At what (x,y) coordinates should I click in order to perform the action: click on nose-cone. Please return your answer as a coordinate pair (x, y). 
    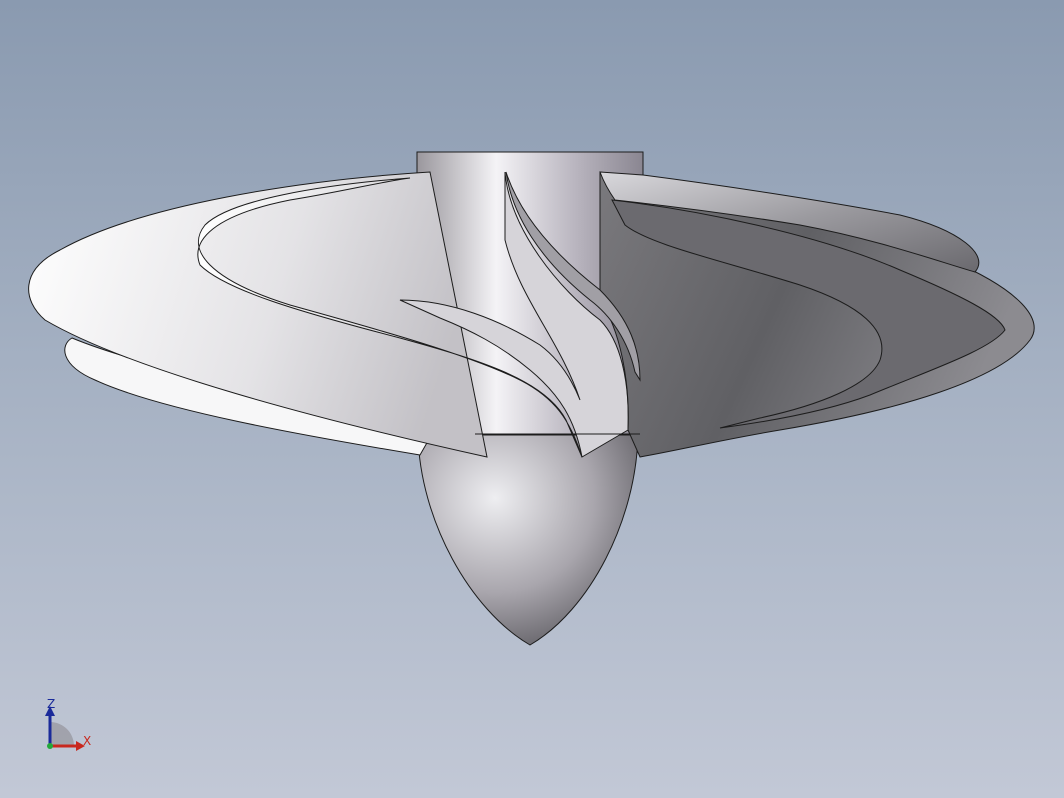
    Looking at the image, I should click on (528, 540).